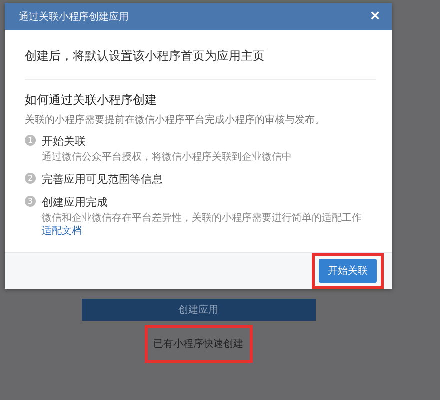  Describe the element at coordinates (62, 231) in the screenshot. I see `docs-link: 适配文档` at that location.